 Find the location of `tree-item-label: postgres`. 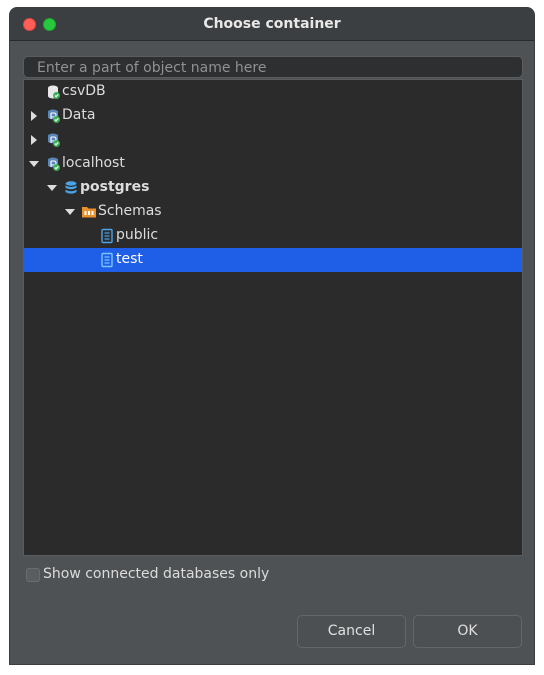

tree-item-label: postgres is located at coordinates (115, 187).